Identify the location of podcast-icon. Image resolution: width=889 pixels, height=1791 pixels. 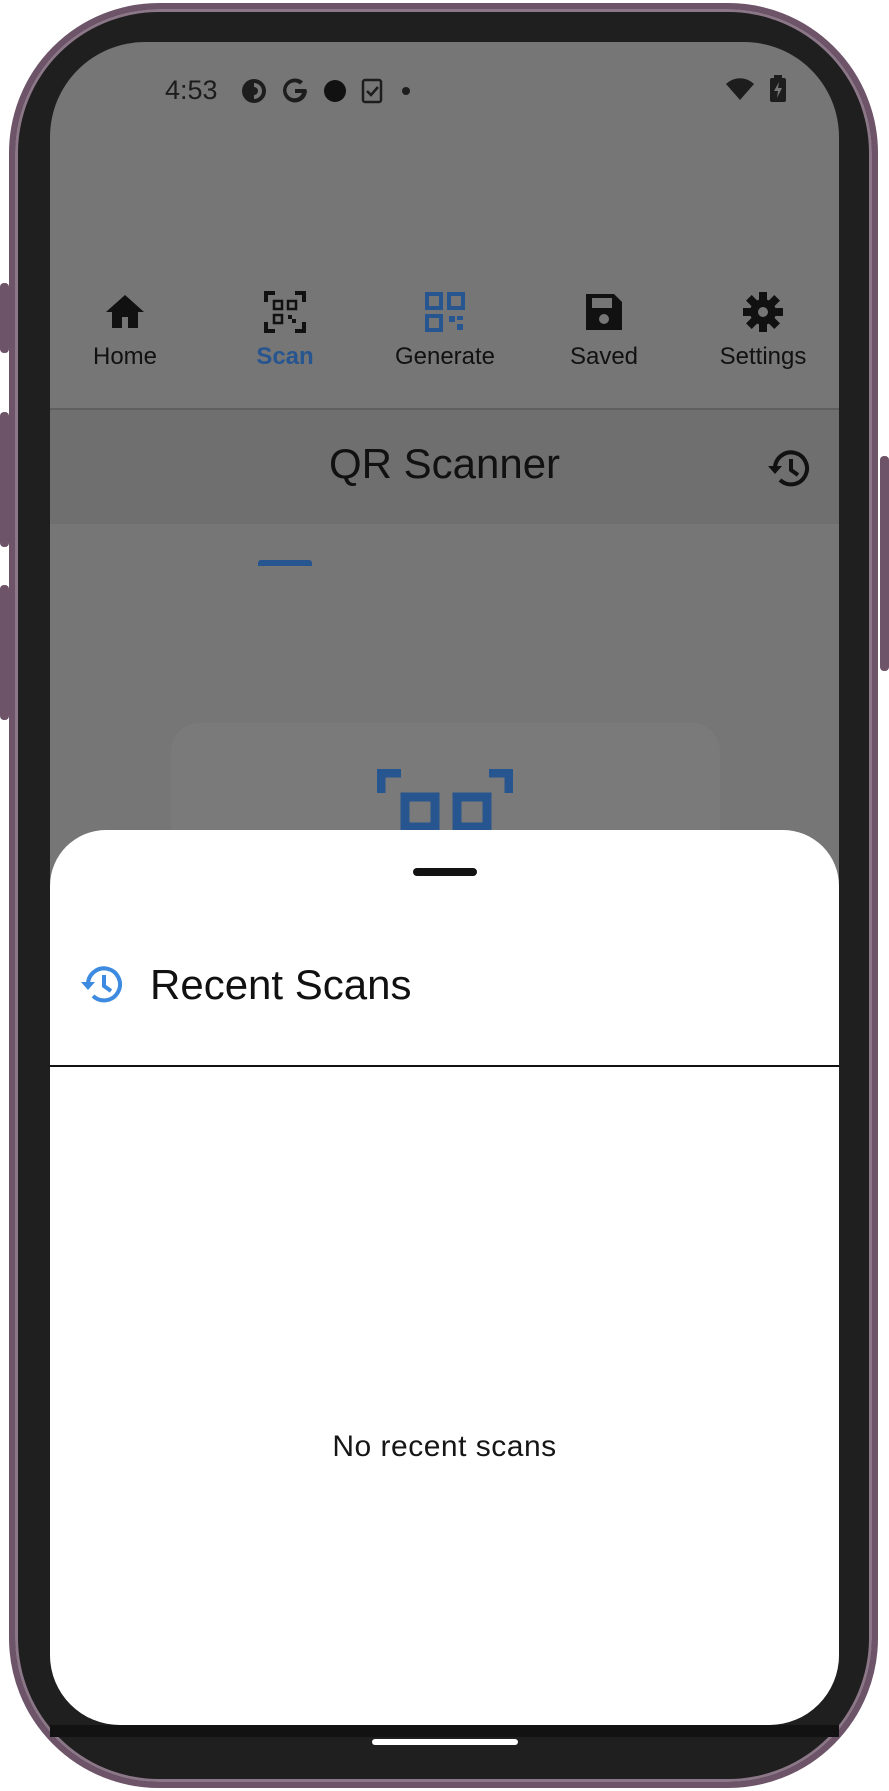
(254, 91).